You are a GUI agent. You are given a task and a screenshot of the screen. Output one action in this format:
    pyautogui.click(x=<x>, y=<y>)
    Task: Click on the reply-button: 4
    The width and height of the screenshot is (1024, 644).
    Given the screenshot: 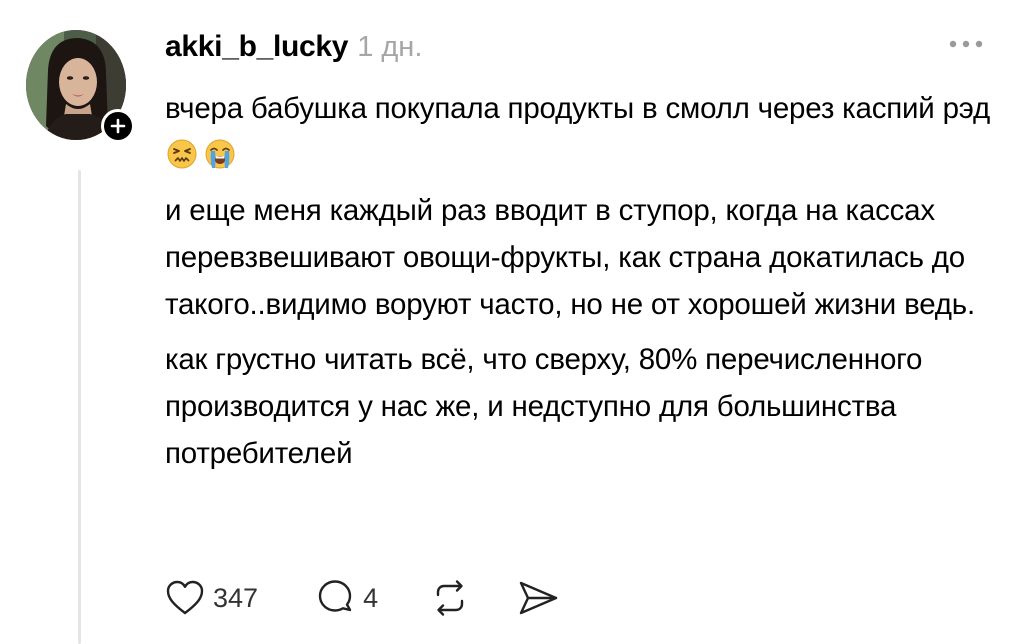 What is the action you would take?
    pyautogui.click(x=346, y=598)
    